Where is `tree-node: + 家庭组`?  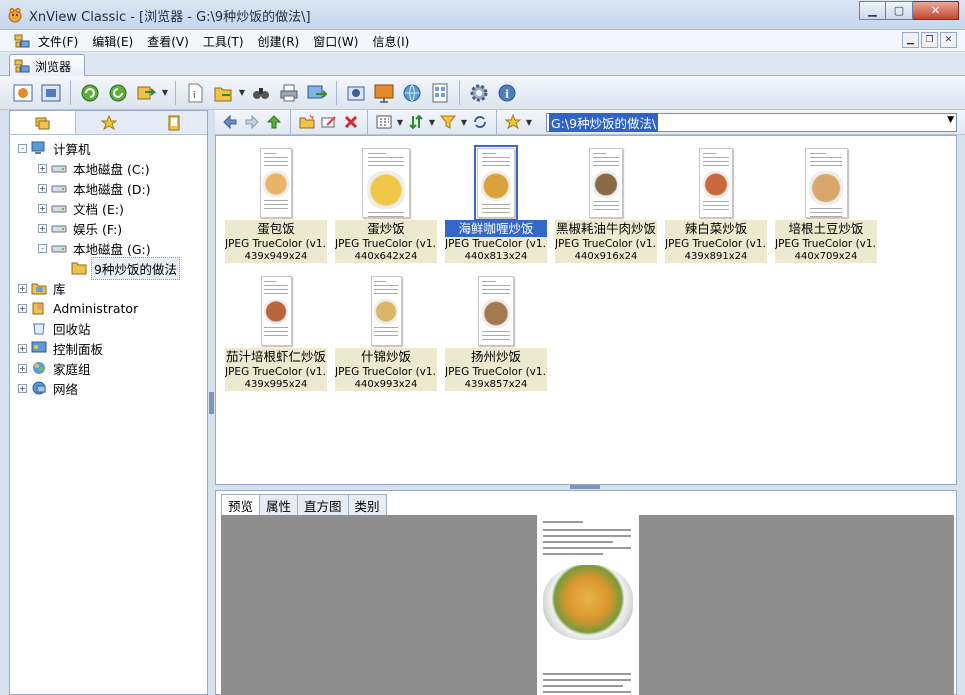 tree-node: + 家庭组 is located at coordinates (108, 368).